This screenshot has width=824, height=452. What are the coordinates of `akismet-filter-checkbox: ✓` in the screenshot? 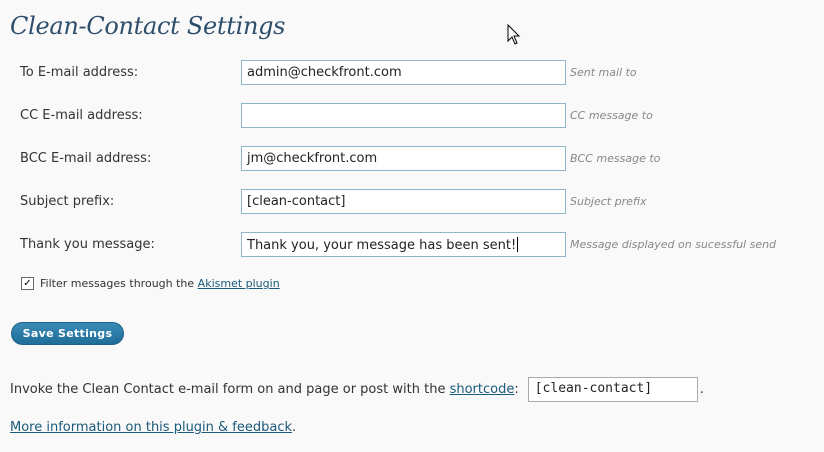 It's located at (27, 283).